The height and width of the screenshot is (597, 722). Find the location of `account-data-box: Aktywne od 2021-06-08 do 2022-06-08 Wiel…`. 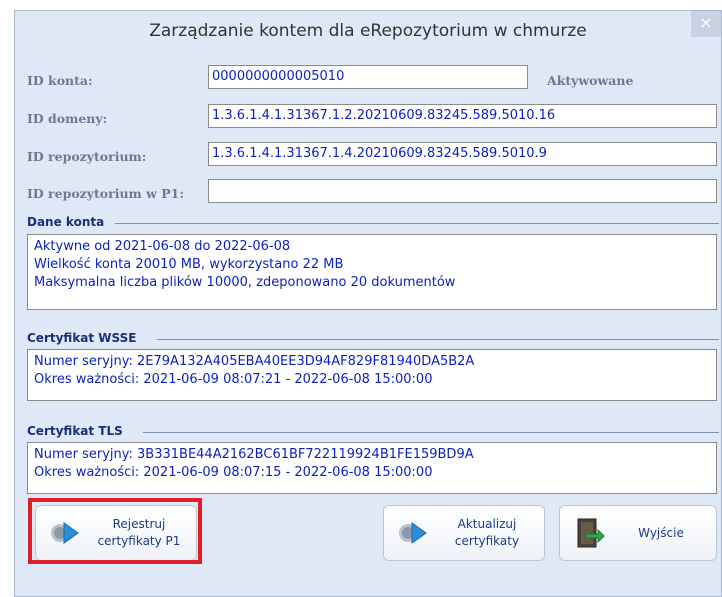

account-data-box: Aktywne od 2021-06-08 do 2022-06-08 Wiel… is located at coordinates (372, 272).